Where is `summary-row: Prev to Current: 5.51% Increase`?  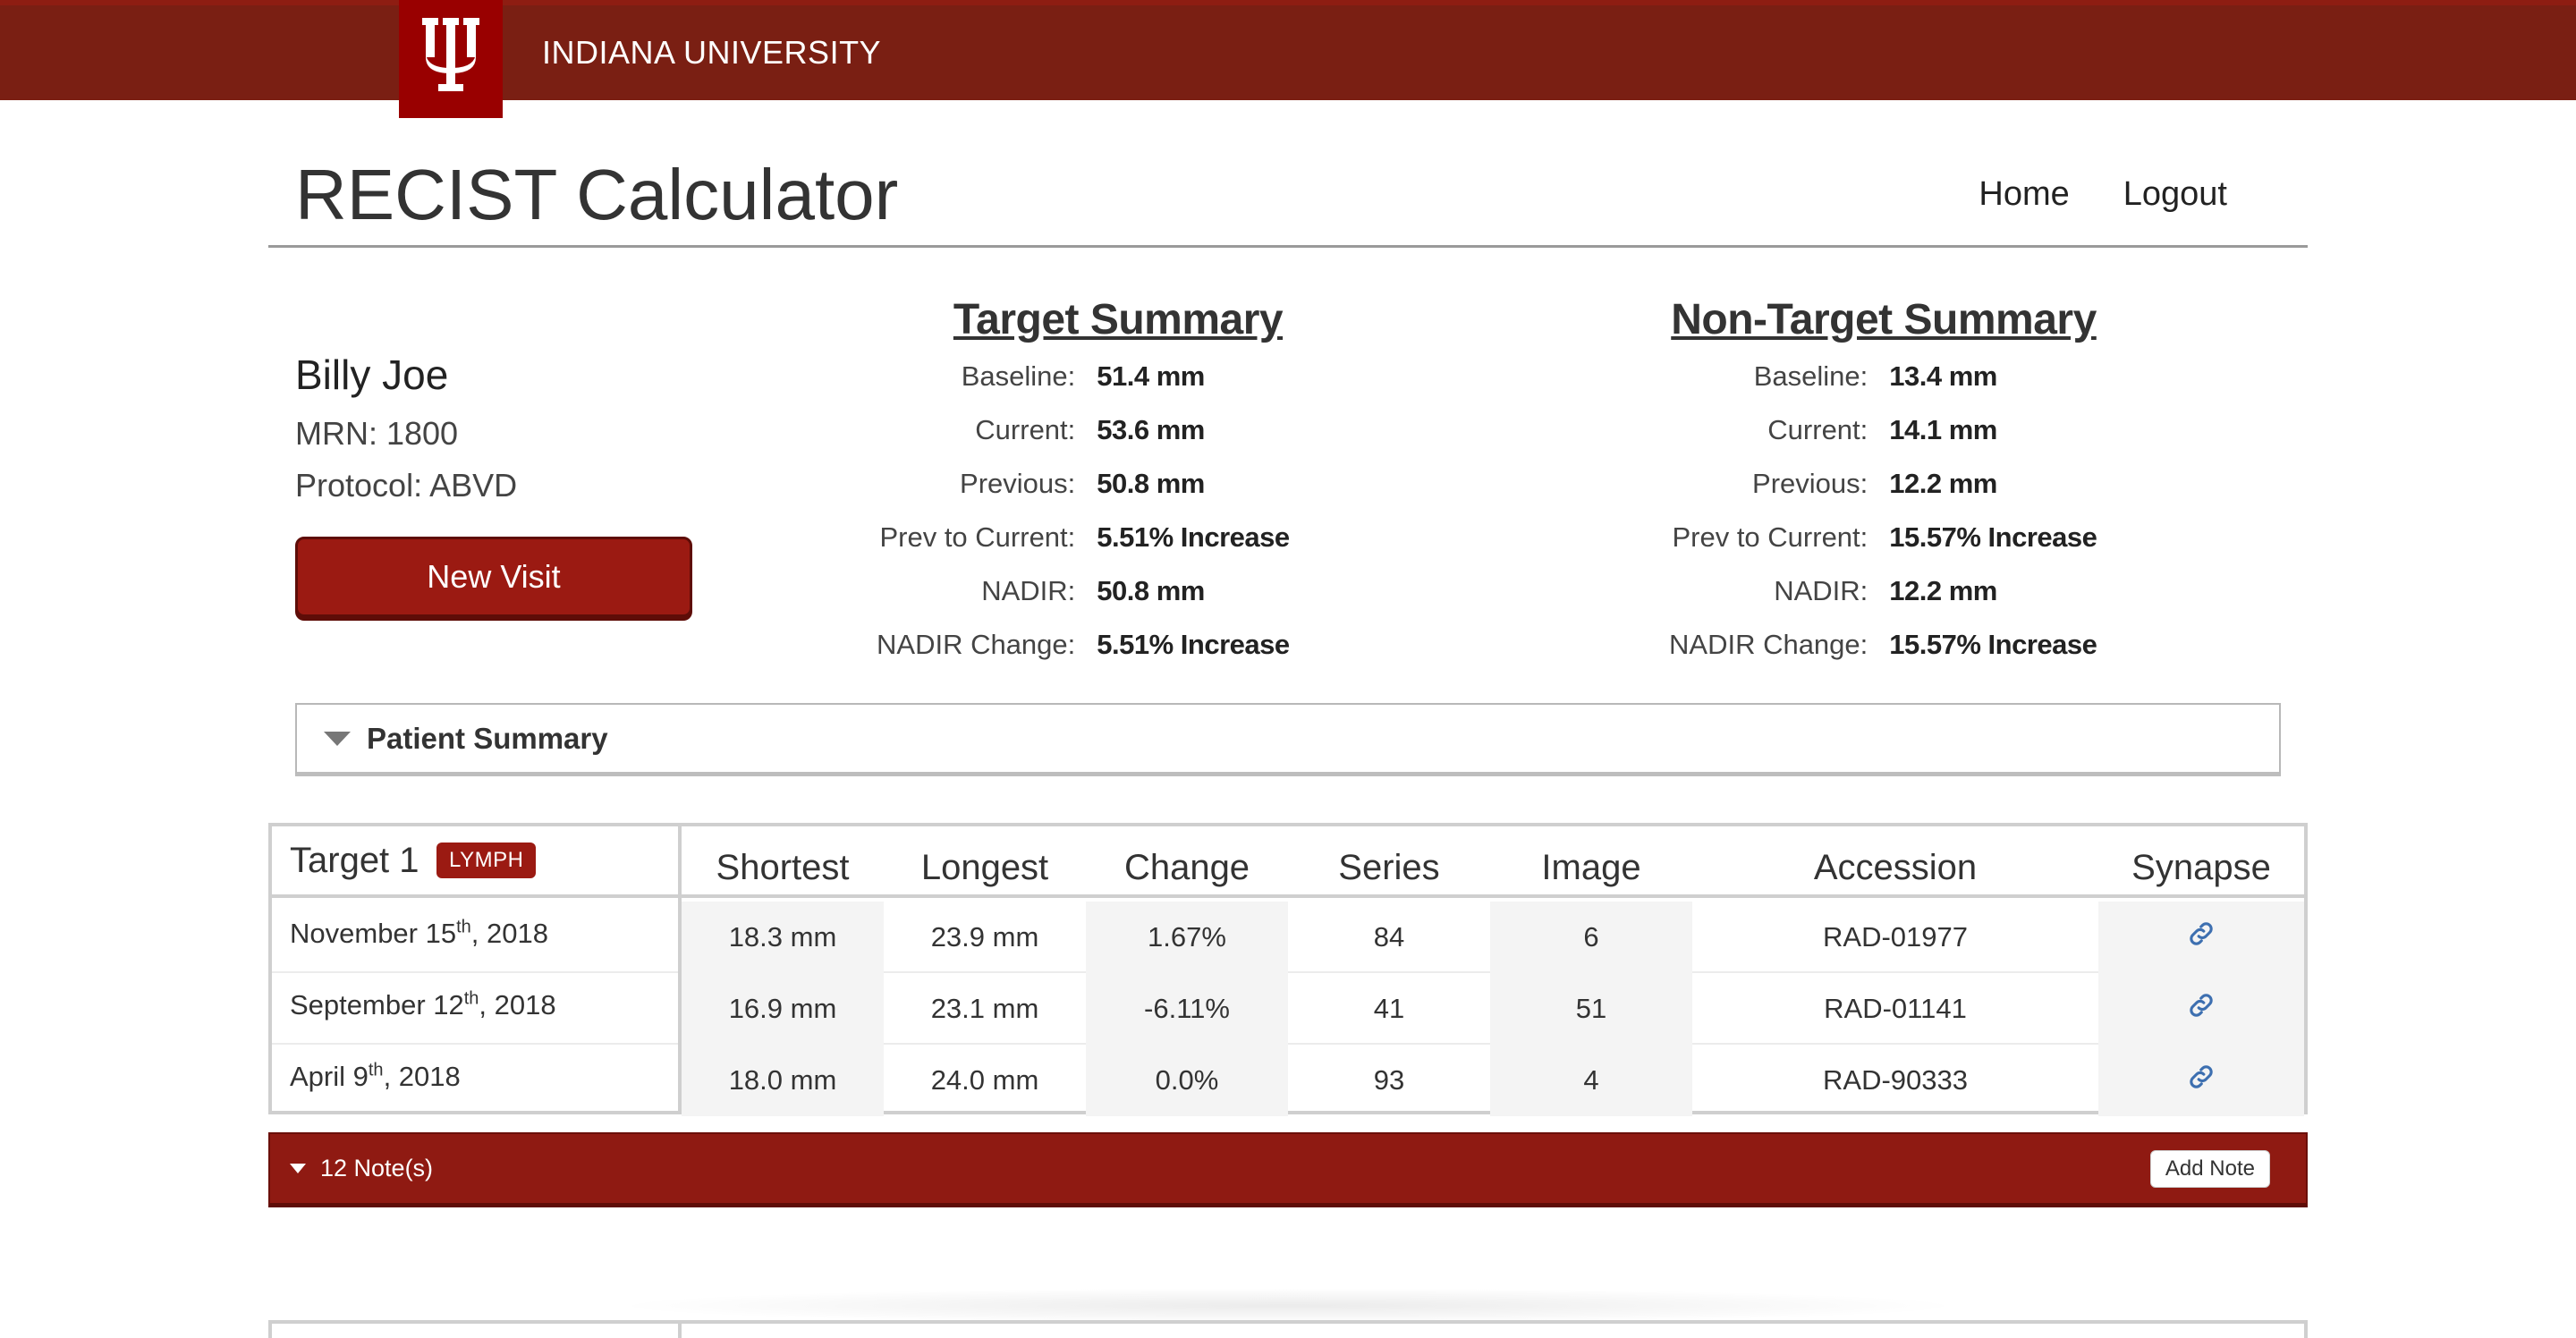
summary-row: Prev to Current: 5.51% Increase is located at coordinates (1083, 537).